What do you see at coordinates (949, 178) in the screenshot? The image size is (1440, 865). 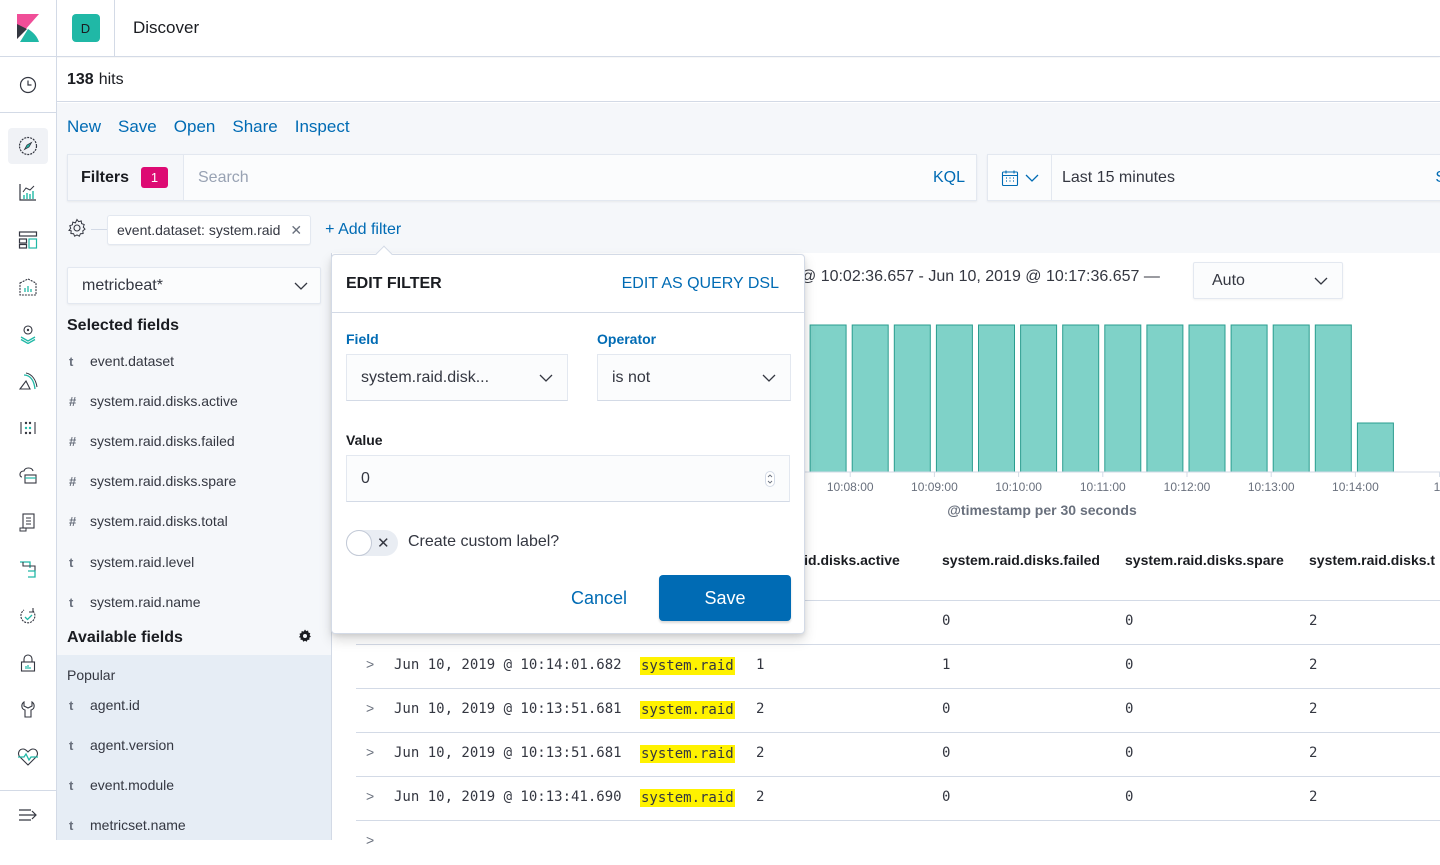 I see `query-language-button: KQL` at bounding box center [949, 178].